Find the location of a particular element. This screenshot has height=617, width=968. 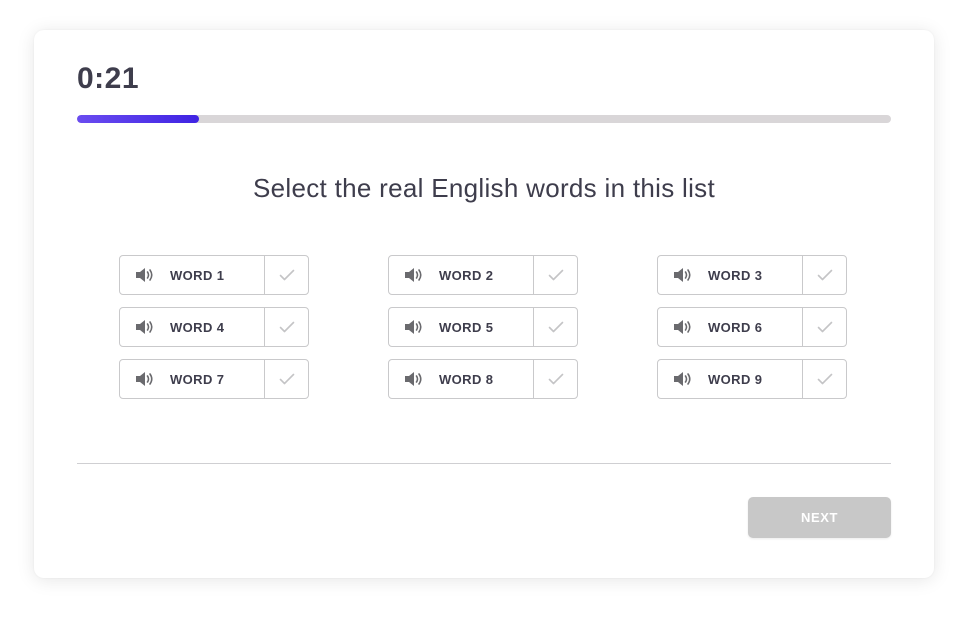

word-label: WORD 6 is located at coordinates (735, 327).